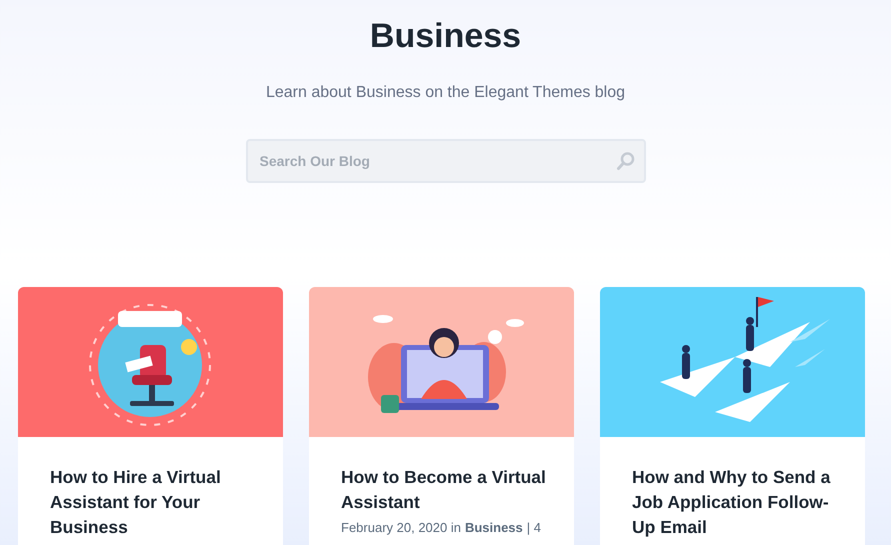  I want to click on post-title: How to Hire a Virtual Assistant for Your Business, so click(154, 502).